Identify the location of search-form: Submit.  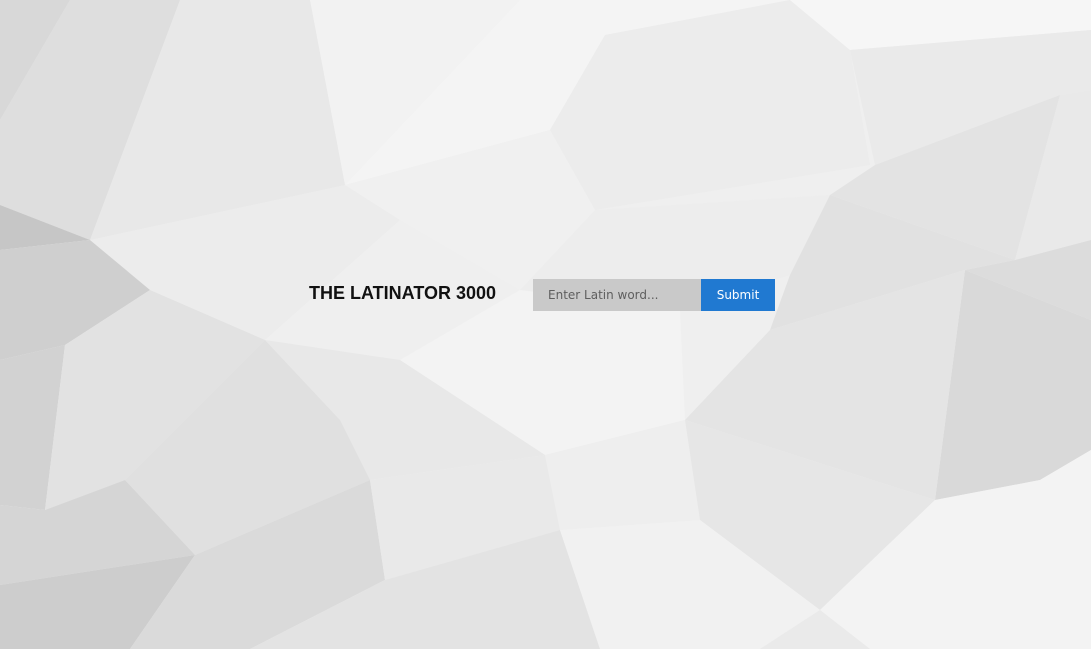
(654, 295).